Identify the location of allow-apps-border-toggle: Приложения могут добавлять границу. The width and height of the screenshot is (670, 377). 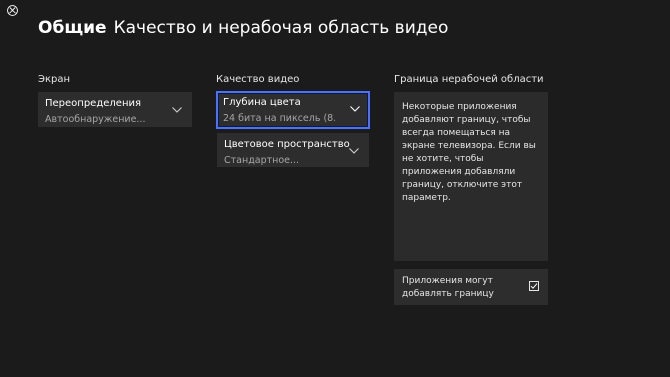
(471, 287).